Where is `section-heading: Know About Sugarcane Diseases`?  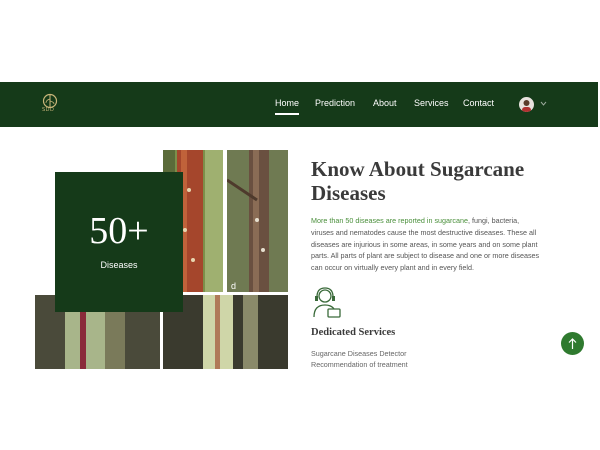 section-heading: Know About Sugarcane Diseases is located at coordinates (418, 181).